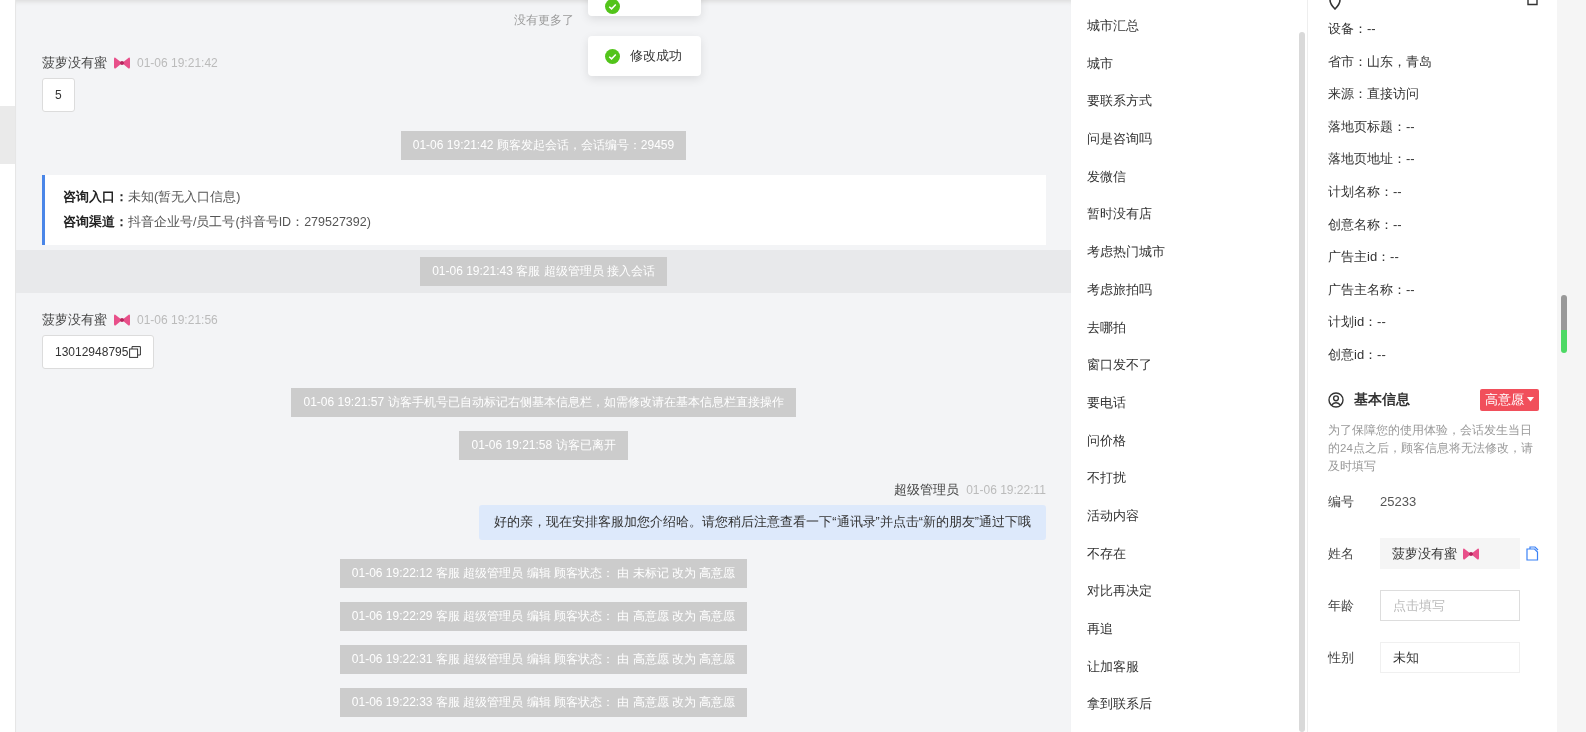  I want to click on source-info-line: 广告主id：--, so click(1364, 257).